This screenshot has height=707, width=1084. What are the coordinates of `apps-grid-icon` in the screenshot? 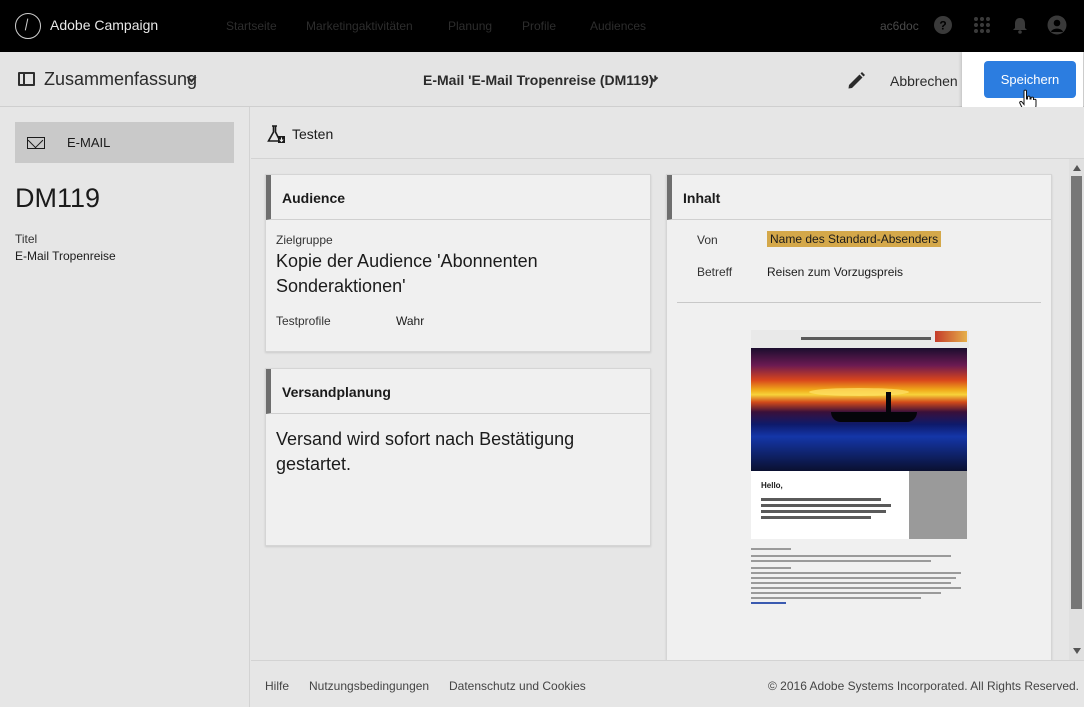 It's located at (982, 25).